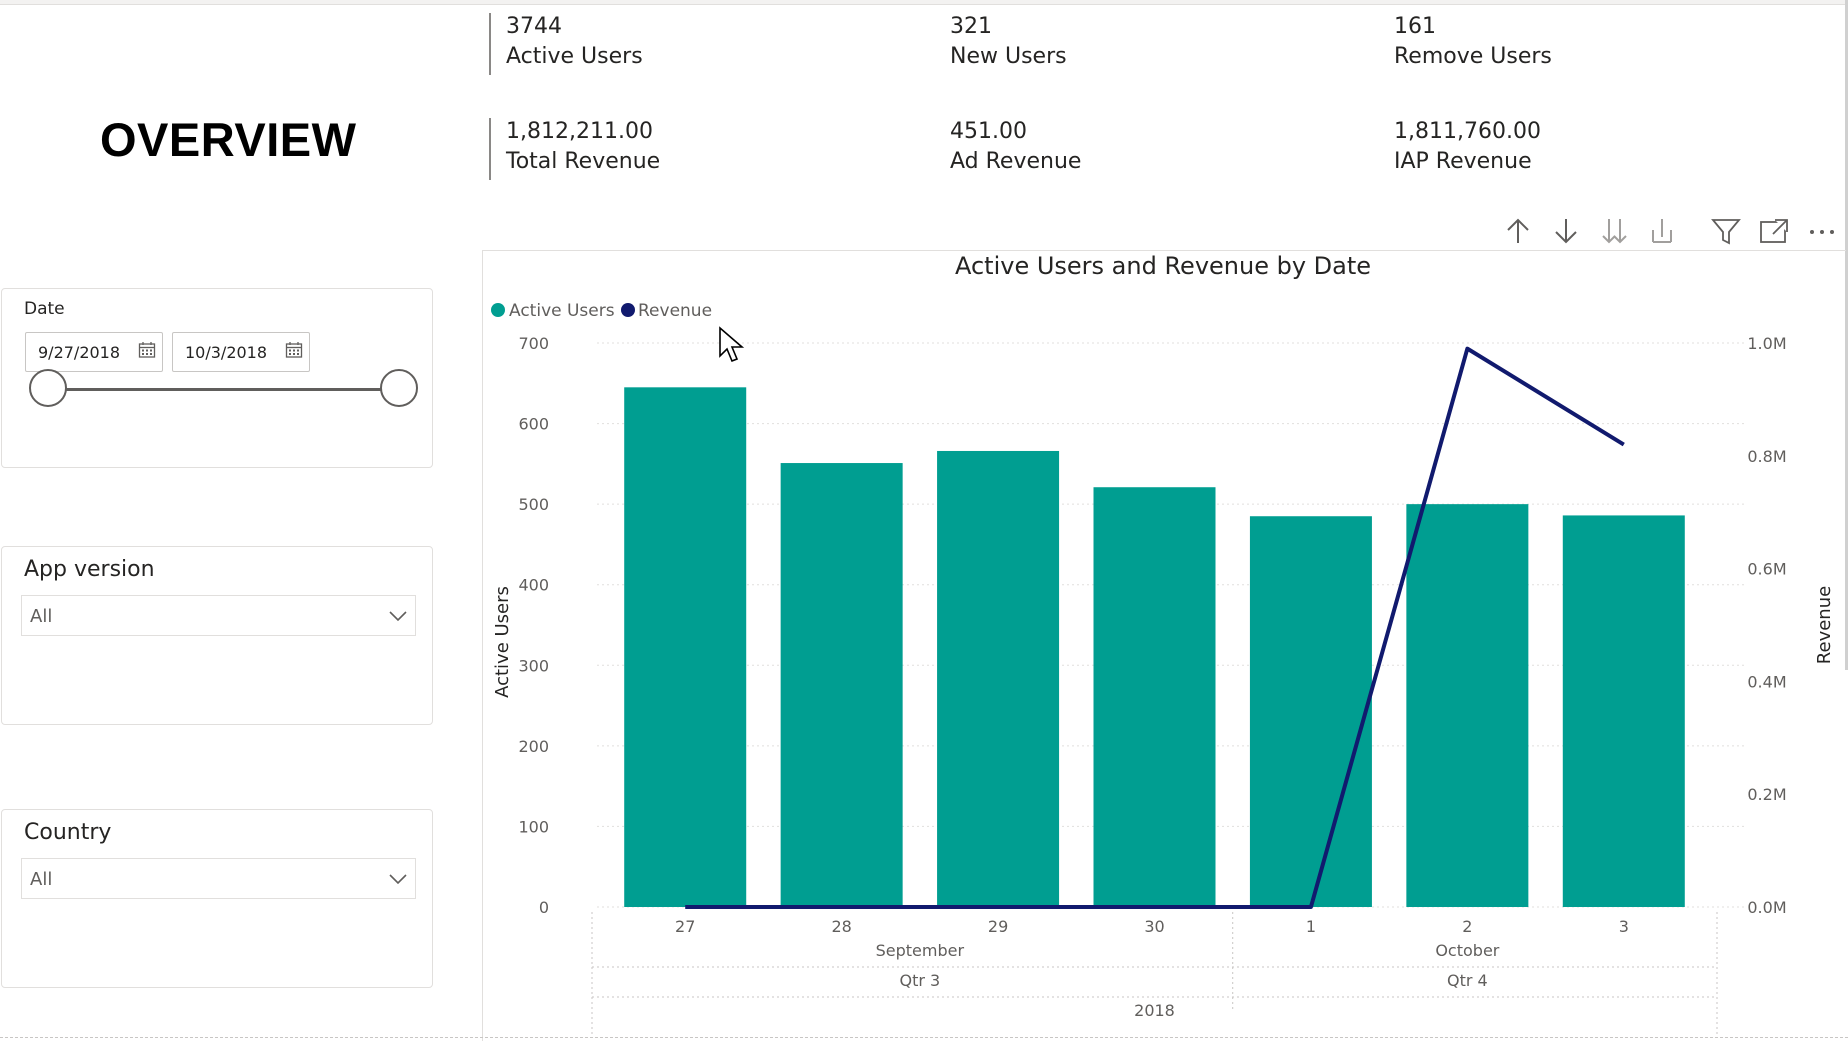 This screenshot has height=1041, width=1848. Describe the element at coordinates (562, 311) in the screenshot. I see `legend-label-active-users: Active Users` at that location.